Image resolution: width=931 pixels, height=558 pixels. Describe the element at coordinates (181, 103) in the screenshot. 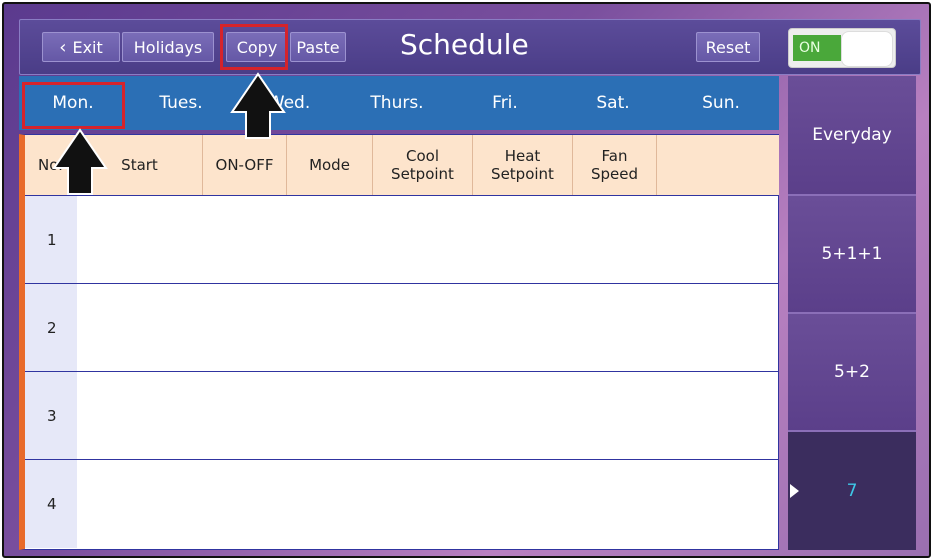

I see `tab-tues: Tues.` at that location.